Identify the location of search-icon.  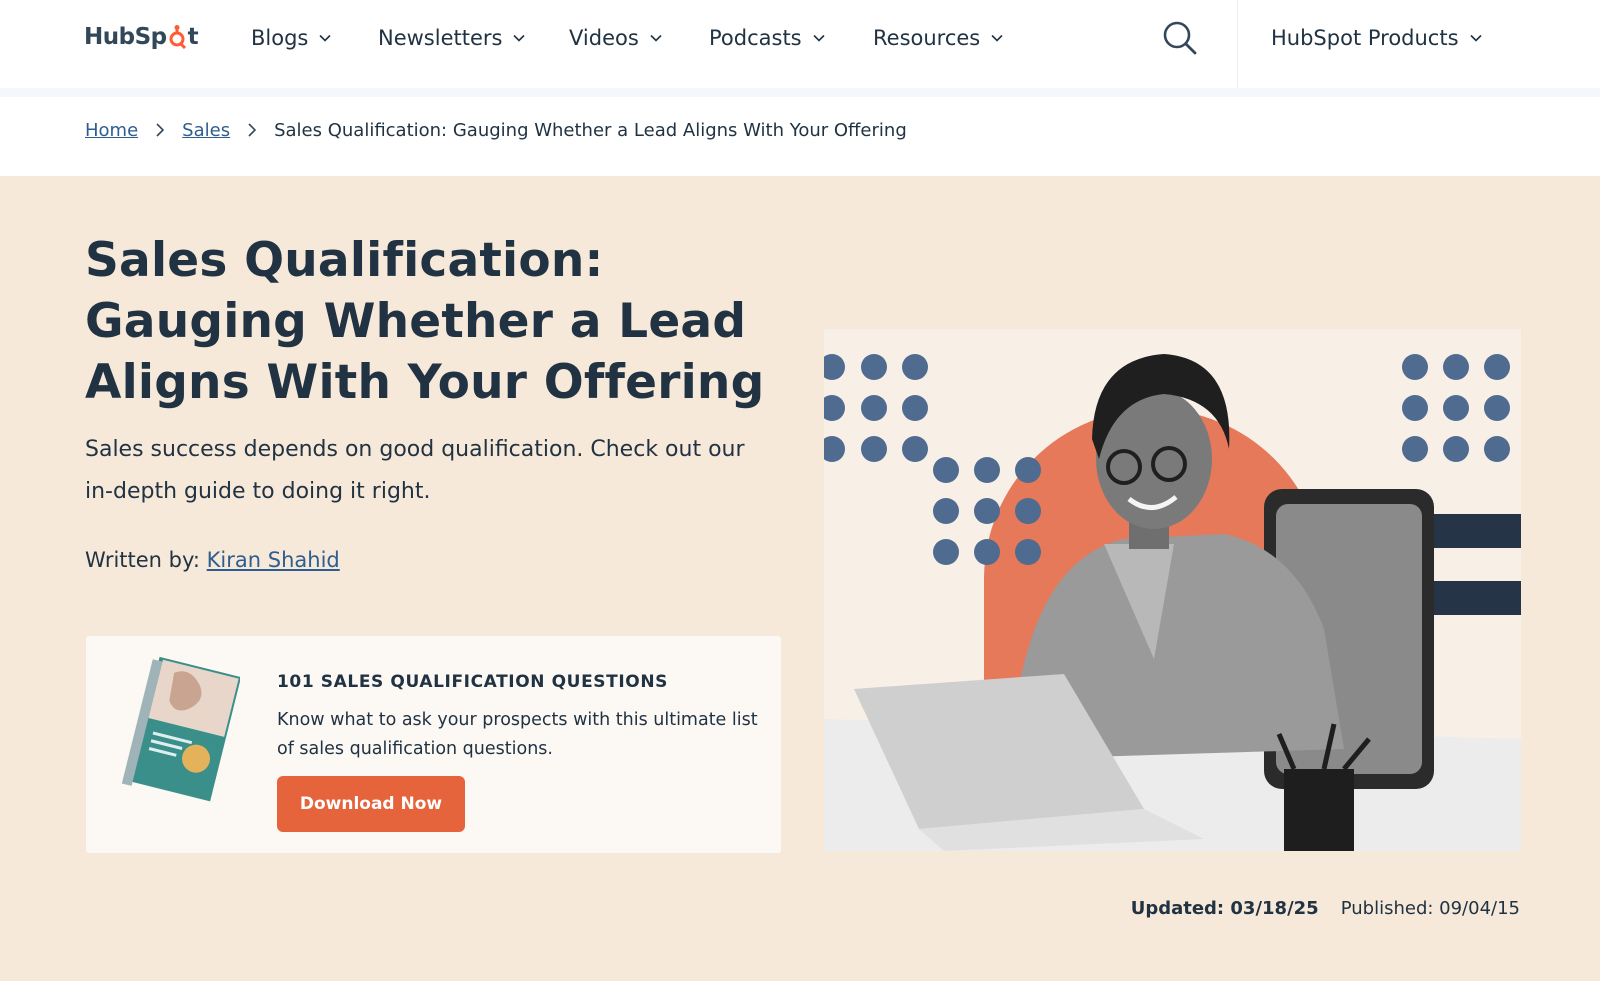
(1180, 38).